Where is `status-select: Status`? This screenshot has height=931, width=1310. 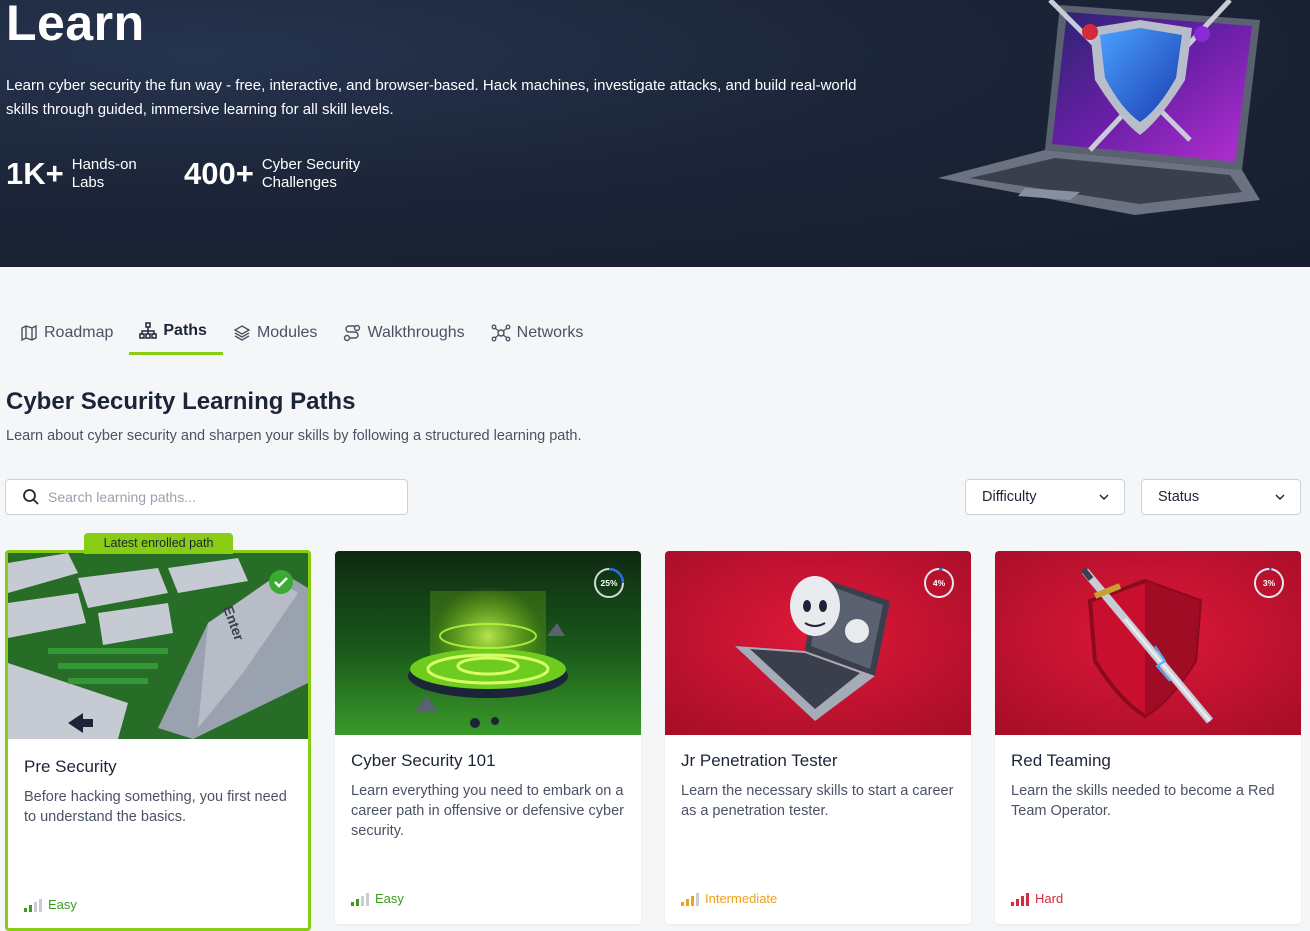
status-select: Status is located at coordinates (1221, 497).